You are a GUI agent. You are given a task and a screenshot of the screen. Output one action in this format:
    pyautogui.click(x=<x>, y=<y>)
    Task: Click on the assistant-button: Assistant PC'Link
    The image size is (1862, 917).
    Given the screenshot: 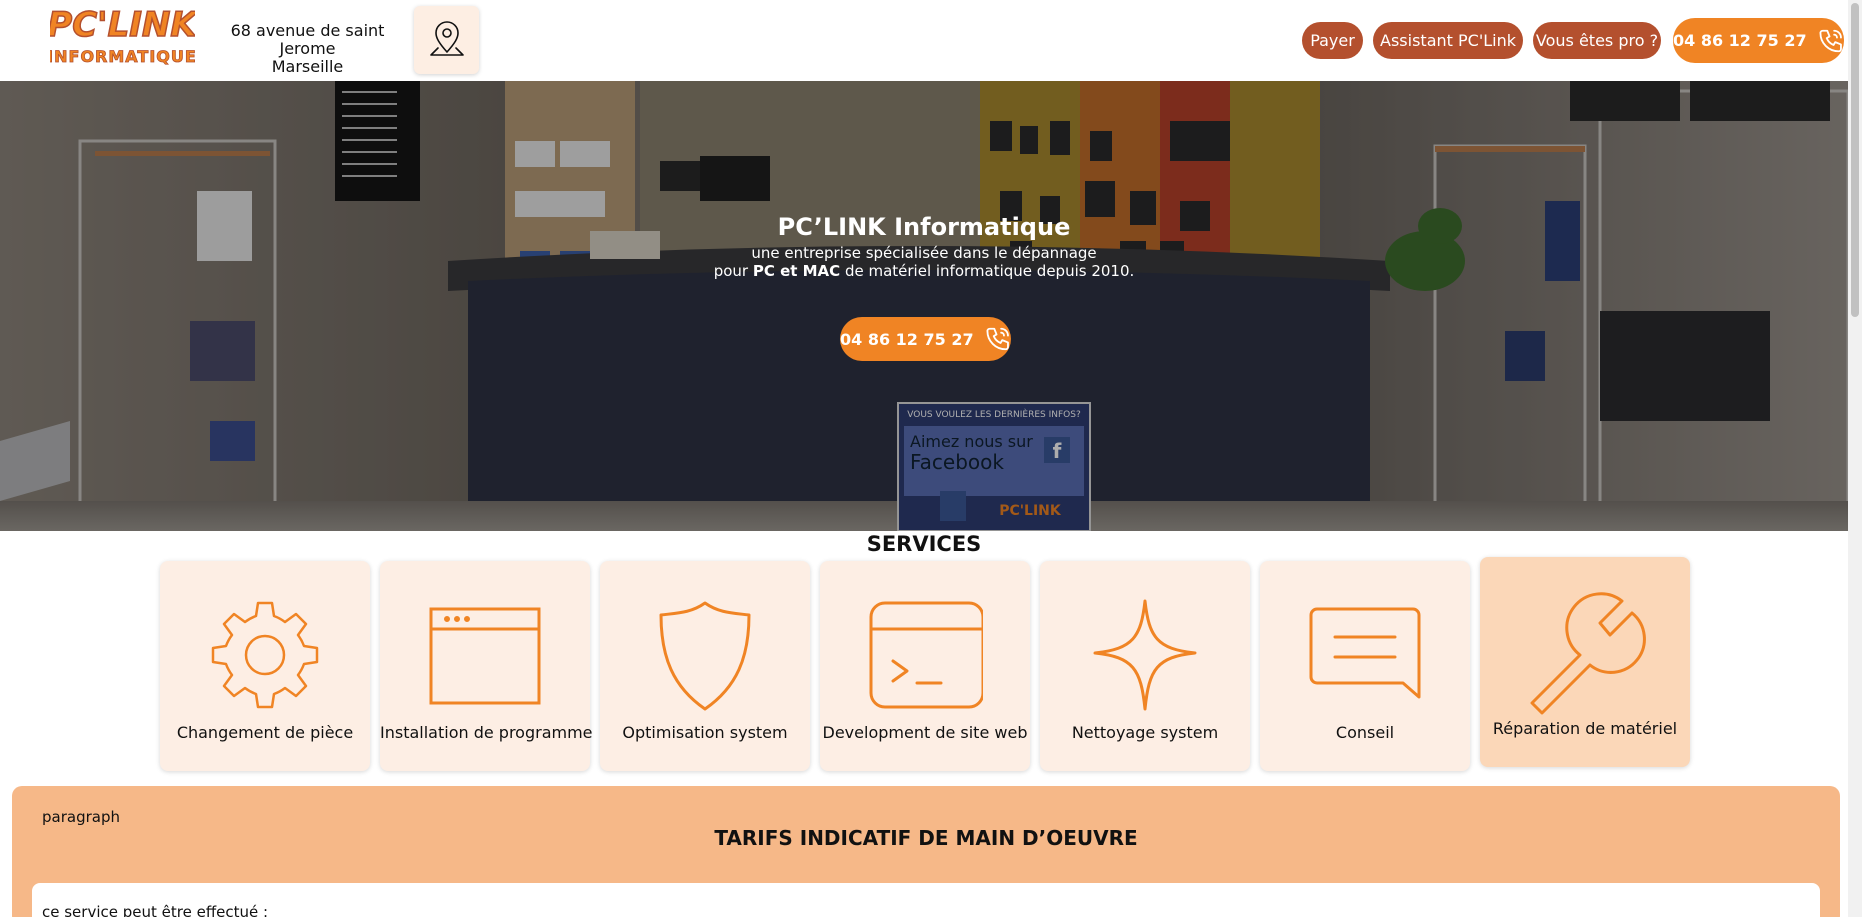 What is the action you would take?
    pyautogui.click(x=1448, y=40)
    